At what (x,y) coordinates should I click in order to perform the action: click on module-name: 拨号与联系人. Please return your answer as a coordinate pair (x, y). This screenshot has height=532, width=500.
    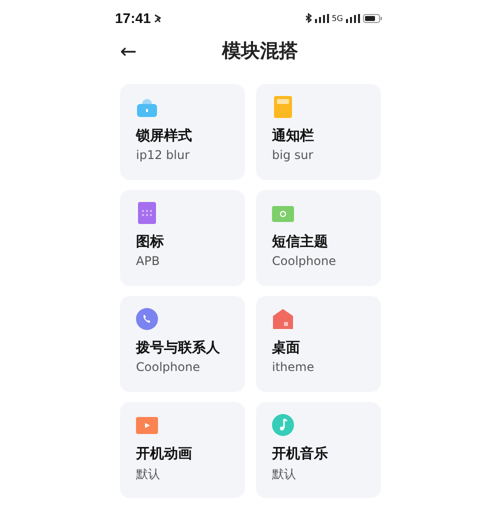
    Looking at the image, I should click on (178, 348).